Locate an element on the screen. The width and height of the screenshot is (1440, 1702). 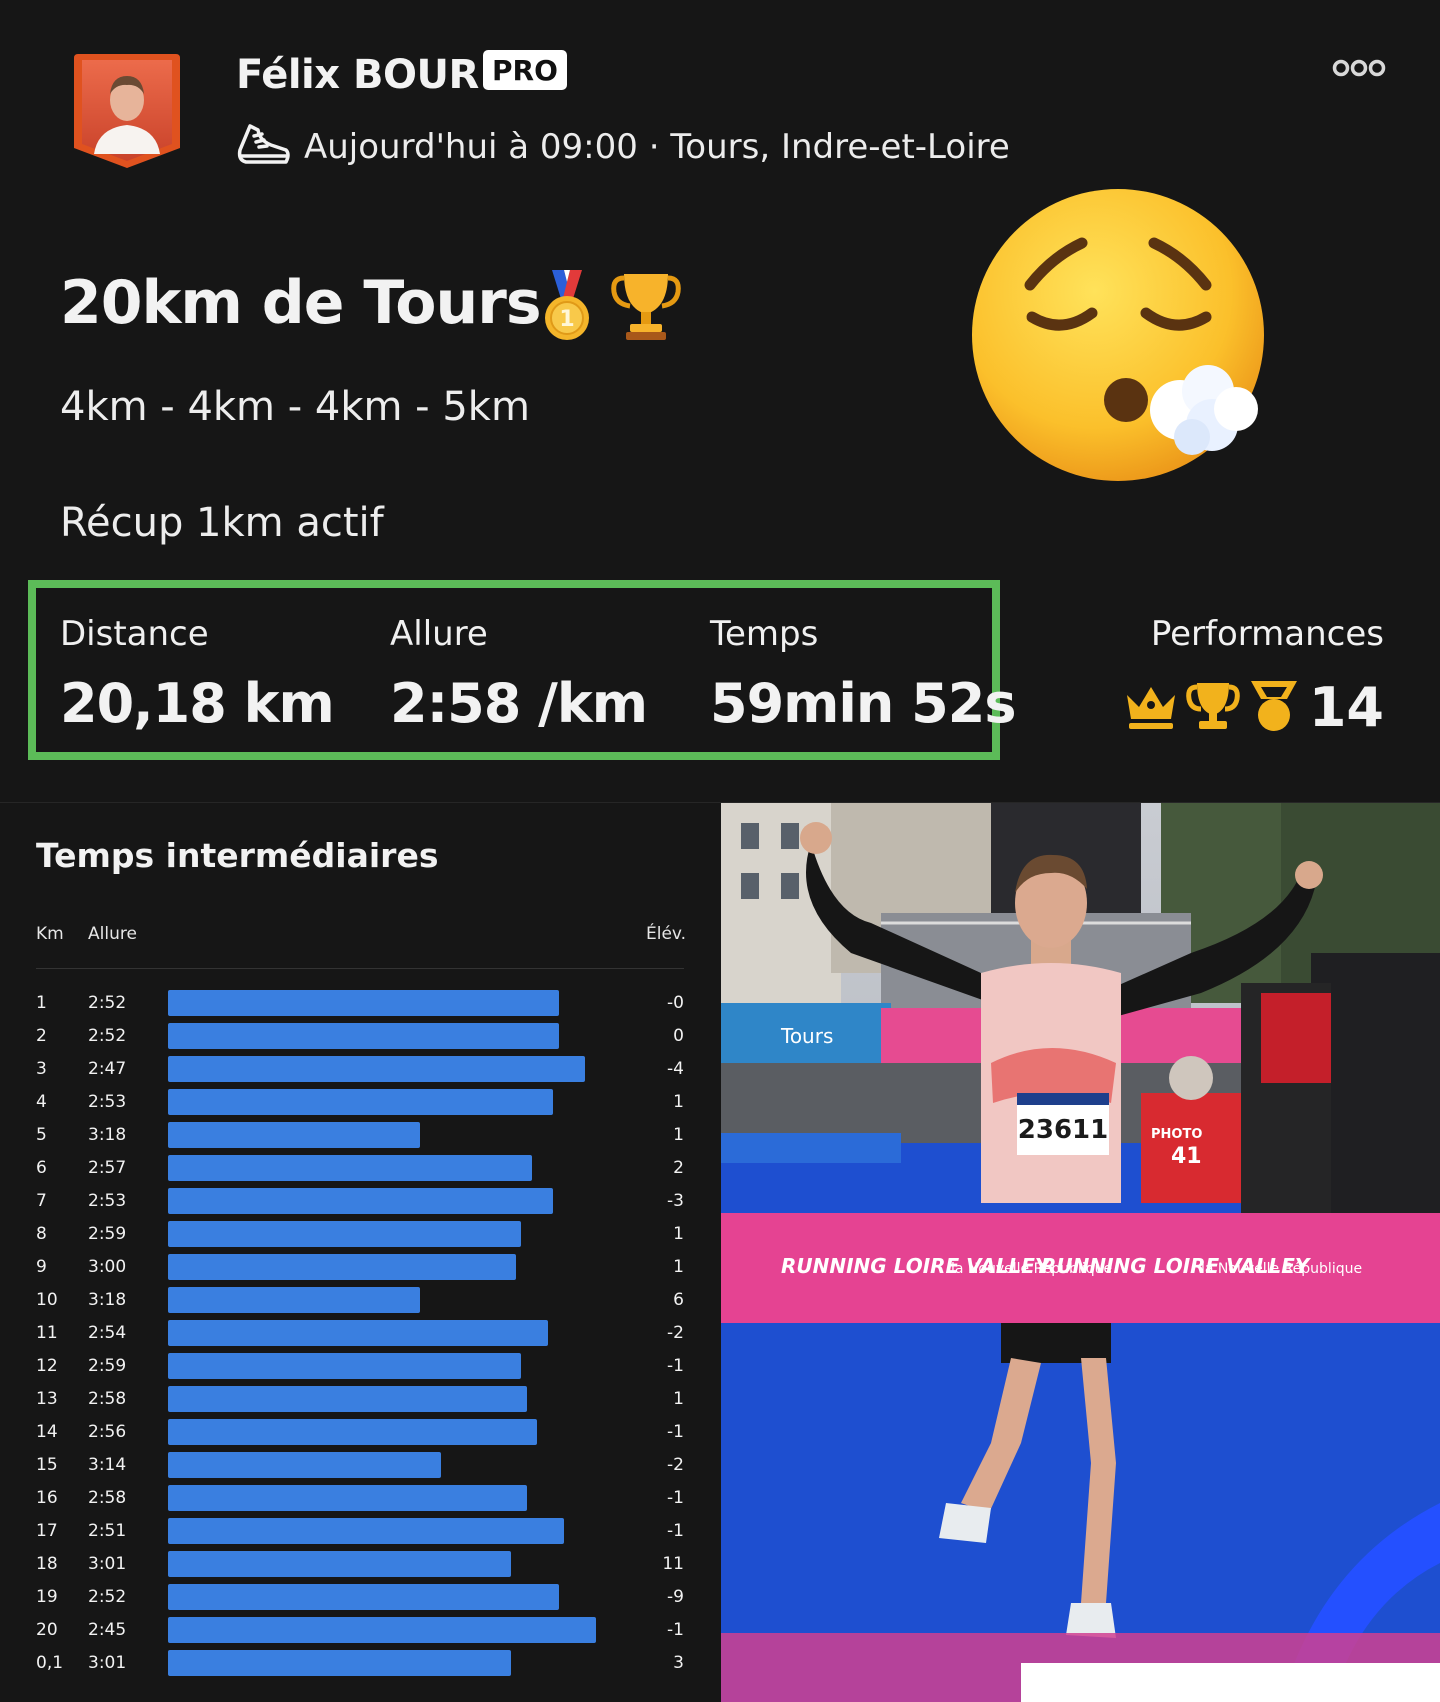
split-pace: 2:56 is located at coordinates (107, 1432).